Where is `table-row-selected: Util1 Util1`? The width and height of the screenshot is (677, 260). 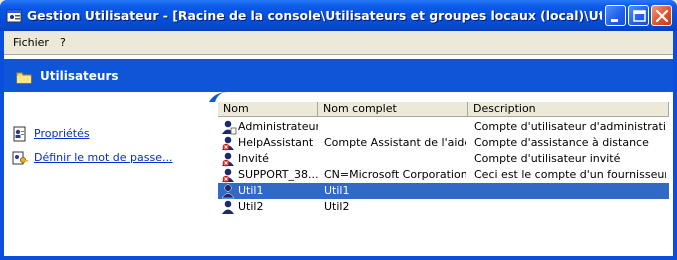
table-row-selected: Util1 Util1 is located at coordinates (443, 191).